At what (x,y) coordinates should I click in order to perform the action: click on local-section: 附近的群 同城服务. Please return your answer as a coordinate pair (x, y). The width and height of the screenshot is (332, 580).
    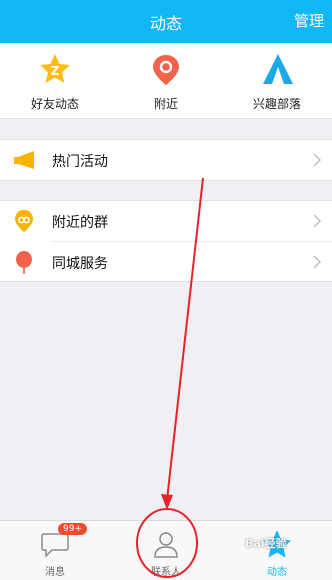
    Looking at the image, I should click on (166, 241).